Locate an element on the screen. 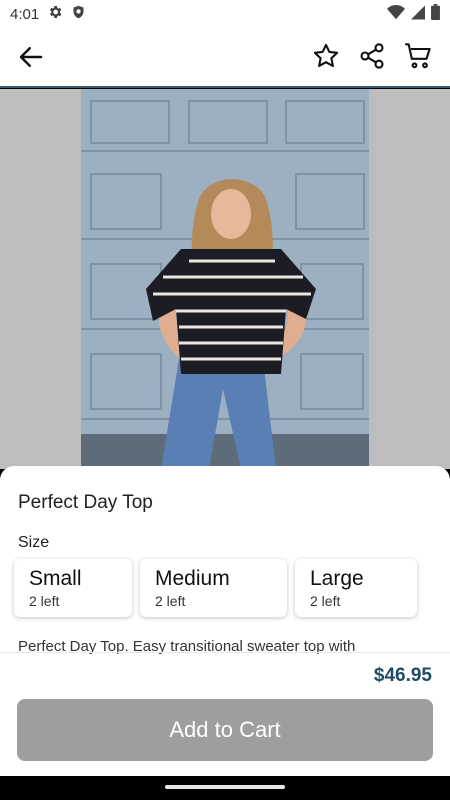 This screenshot has width=450, height=800. wifi-icon is located at coordinates (396, 14).